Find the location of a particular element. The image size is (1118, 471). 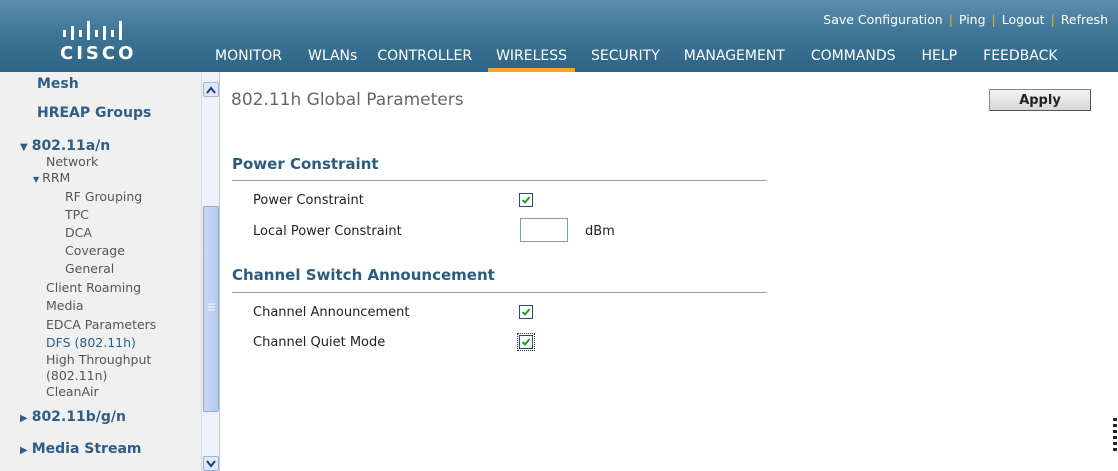

sidebar-item-label: High Throughput is located at coordinates (99, 359).